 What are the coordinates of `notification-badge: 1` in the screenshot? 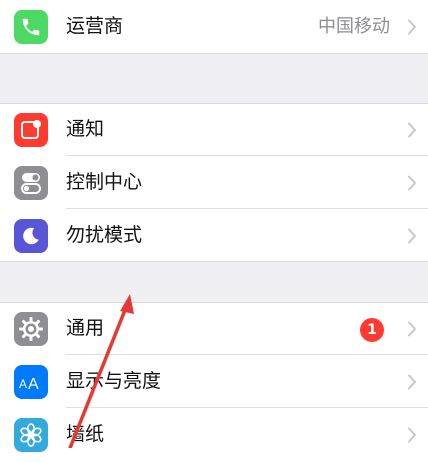 It's located at (372, 330).